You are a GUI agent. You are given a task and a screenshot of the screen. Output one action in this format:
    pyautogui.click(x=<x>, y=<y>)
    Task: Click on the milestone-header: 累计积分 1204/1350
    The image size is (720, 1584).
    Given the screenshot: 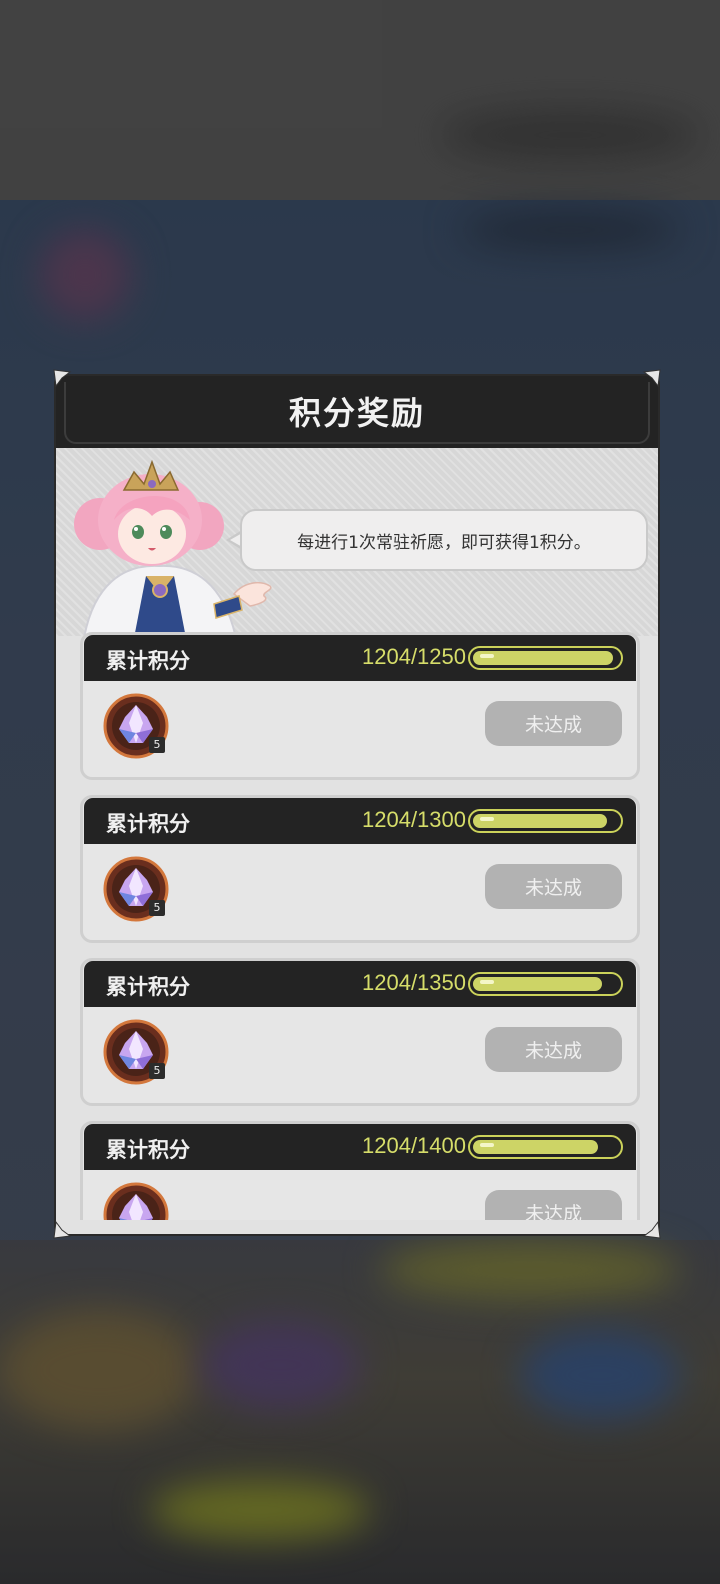 What is the action you would take?
    pyautogui.click(x=360, y=984)
    